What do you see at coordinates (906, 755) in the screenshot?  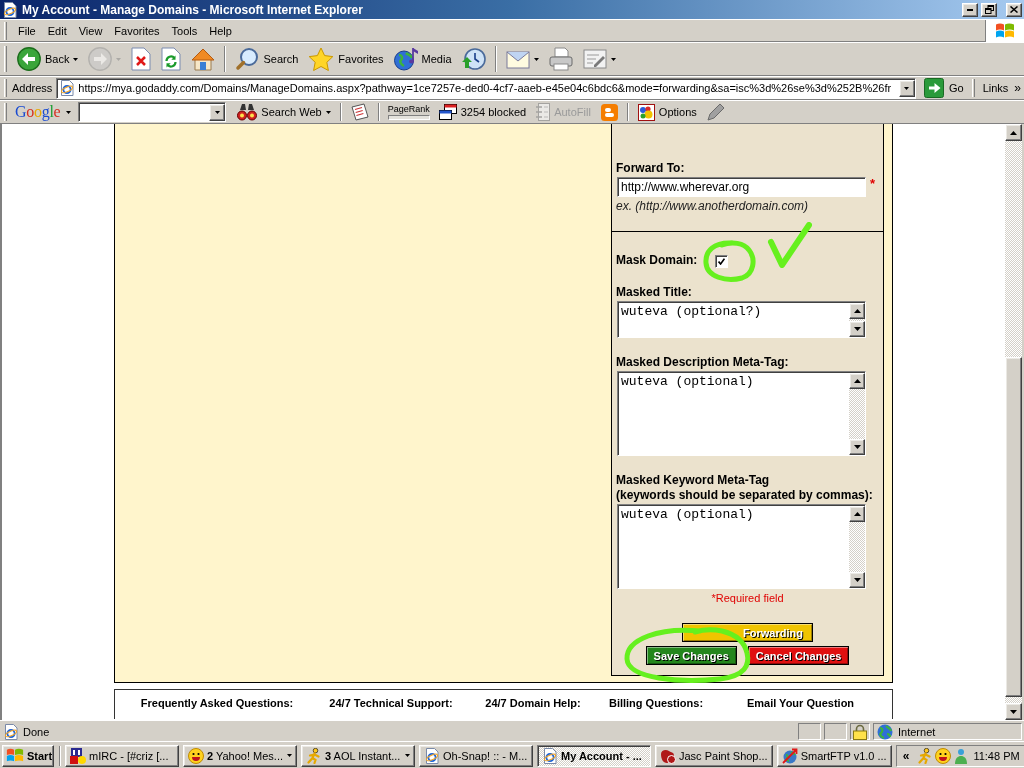 I see `tray-toggle-button: «` at bounding box center [906, 755].